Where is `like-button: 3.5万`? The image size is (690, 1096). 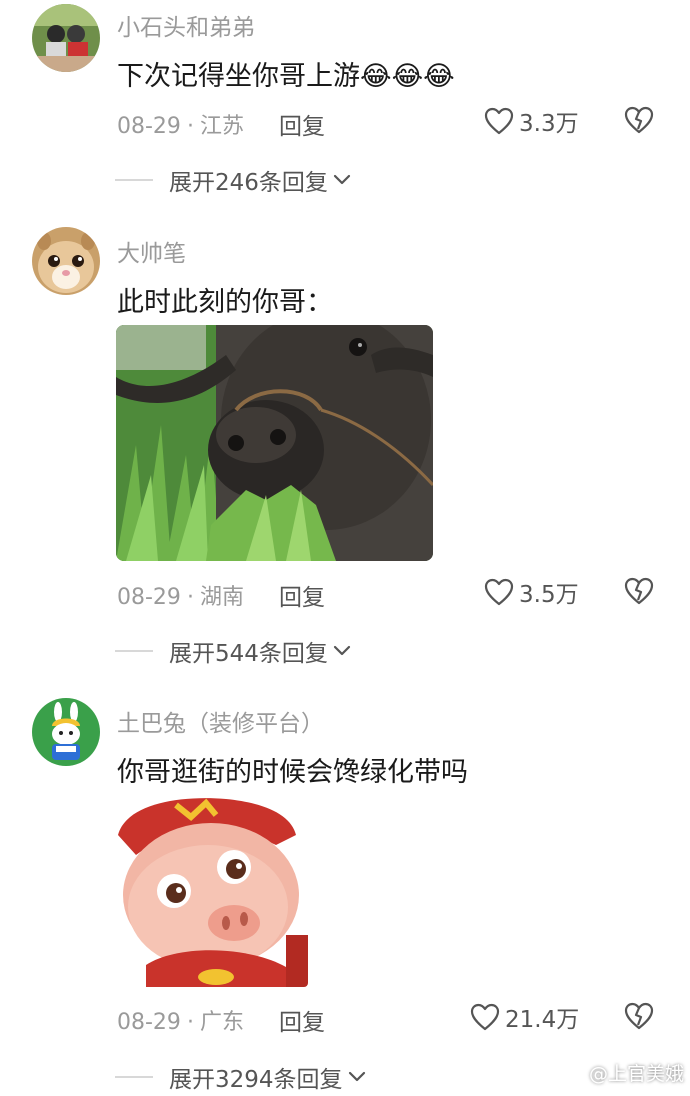 like-button: 3.5万 is located at coordinates (531, 592).